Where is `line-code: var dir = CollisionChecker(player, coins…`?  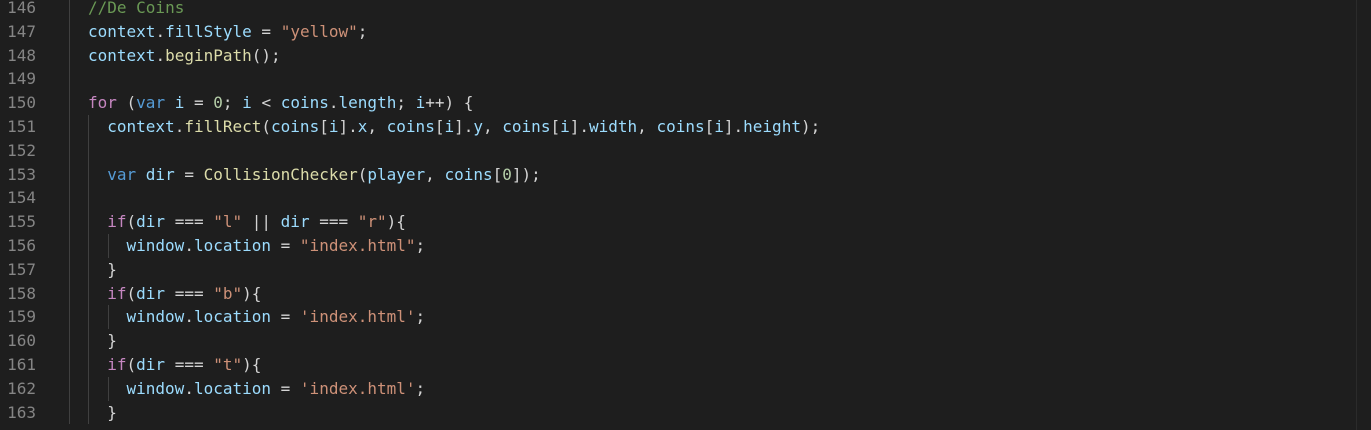
line-code: var dir = CollisionChecker(player, coins… is located at coordinates (324, 175).